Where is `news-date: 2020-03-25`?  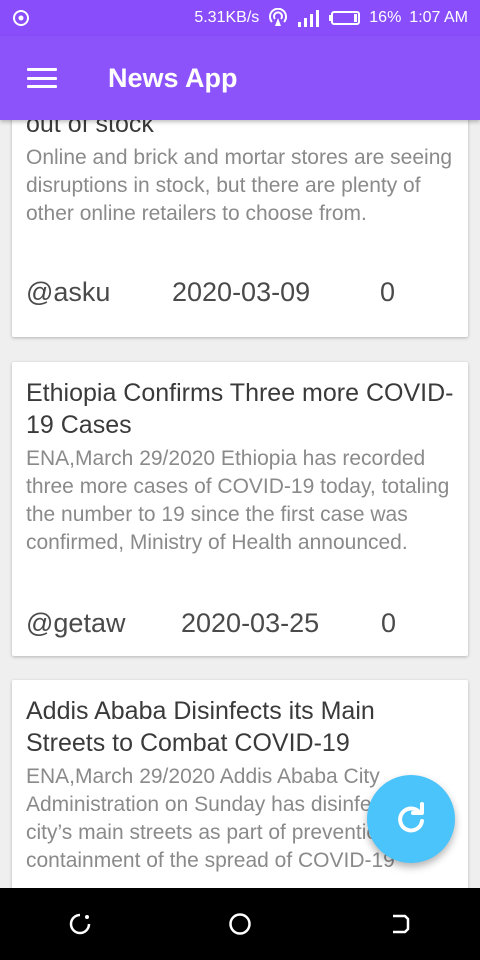
news-date: 2020-03-25 is located at coordinates (250, 622).